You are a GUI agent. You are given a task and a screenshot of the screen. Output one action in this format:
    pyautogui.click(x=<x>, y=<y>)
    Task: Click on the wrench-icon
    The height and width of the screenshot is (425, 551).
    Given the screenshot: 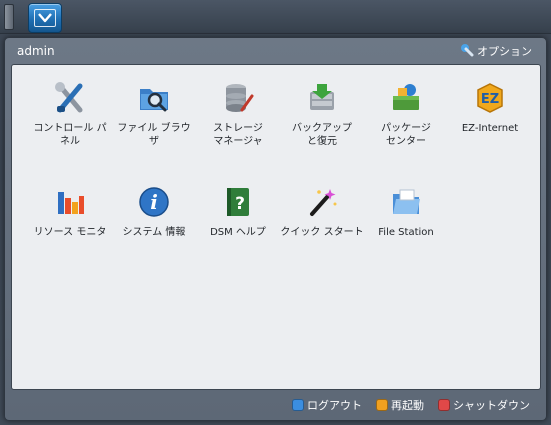 What is the action you would take?
    pyautogui.click(x=467, y=51)
    